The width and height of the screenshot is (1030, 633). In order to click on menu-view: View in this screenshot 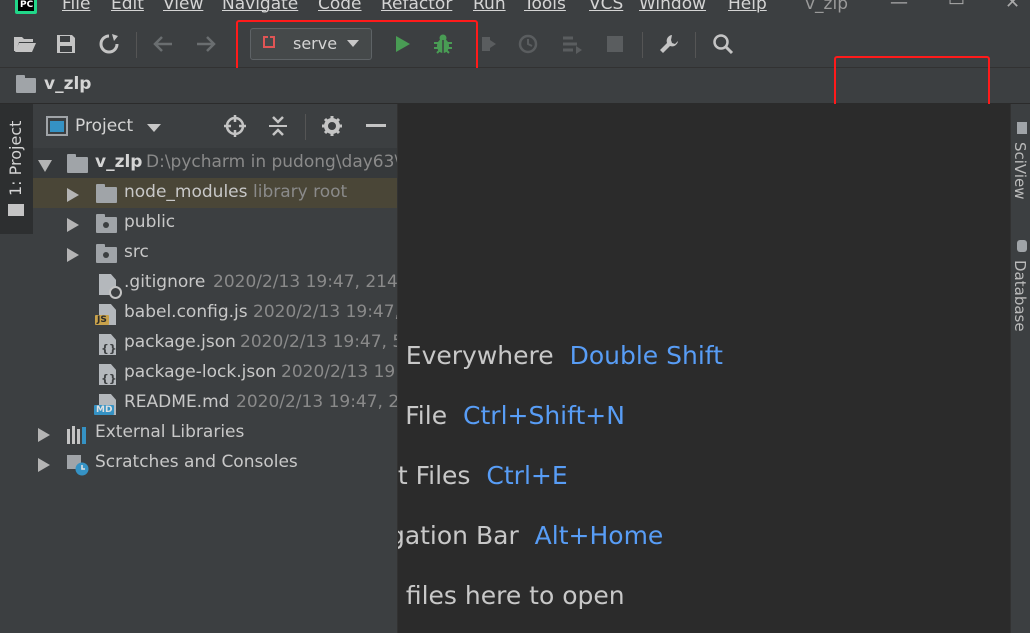, I will do `click(183, 7)`.